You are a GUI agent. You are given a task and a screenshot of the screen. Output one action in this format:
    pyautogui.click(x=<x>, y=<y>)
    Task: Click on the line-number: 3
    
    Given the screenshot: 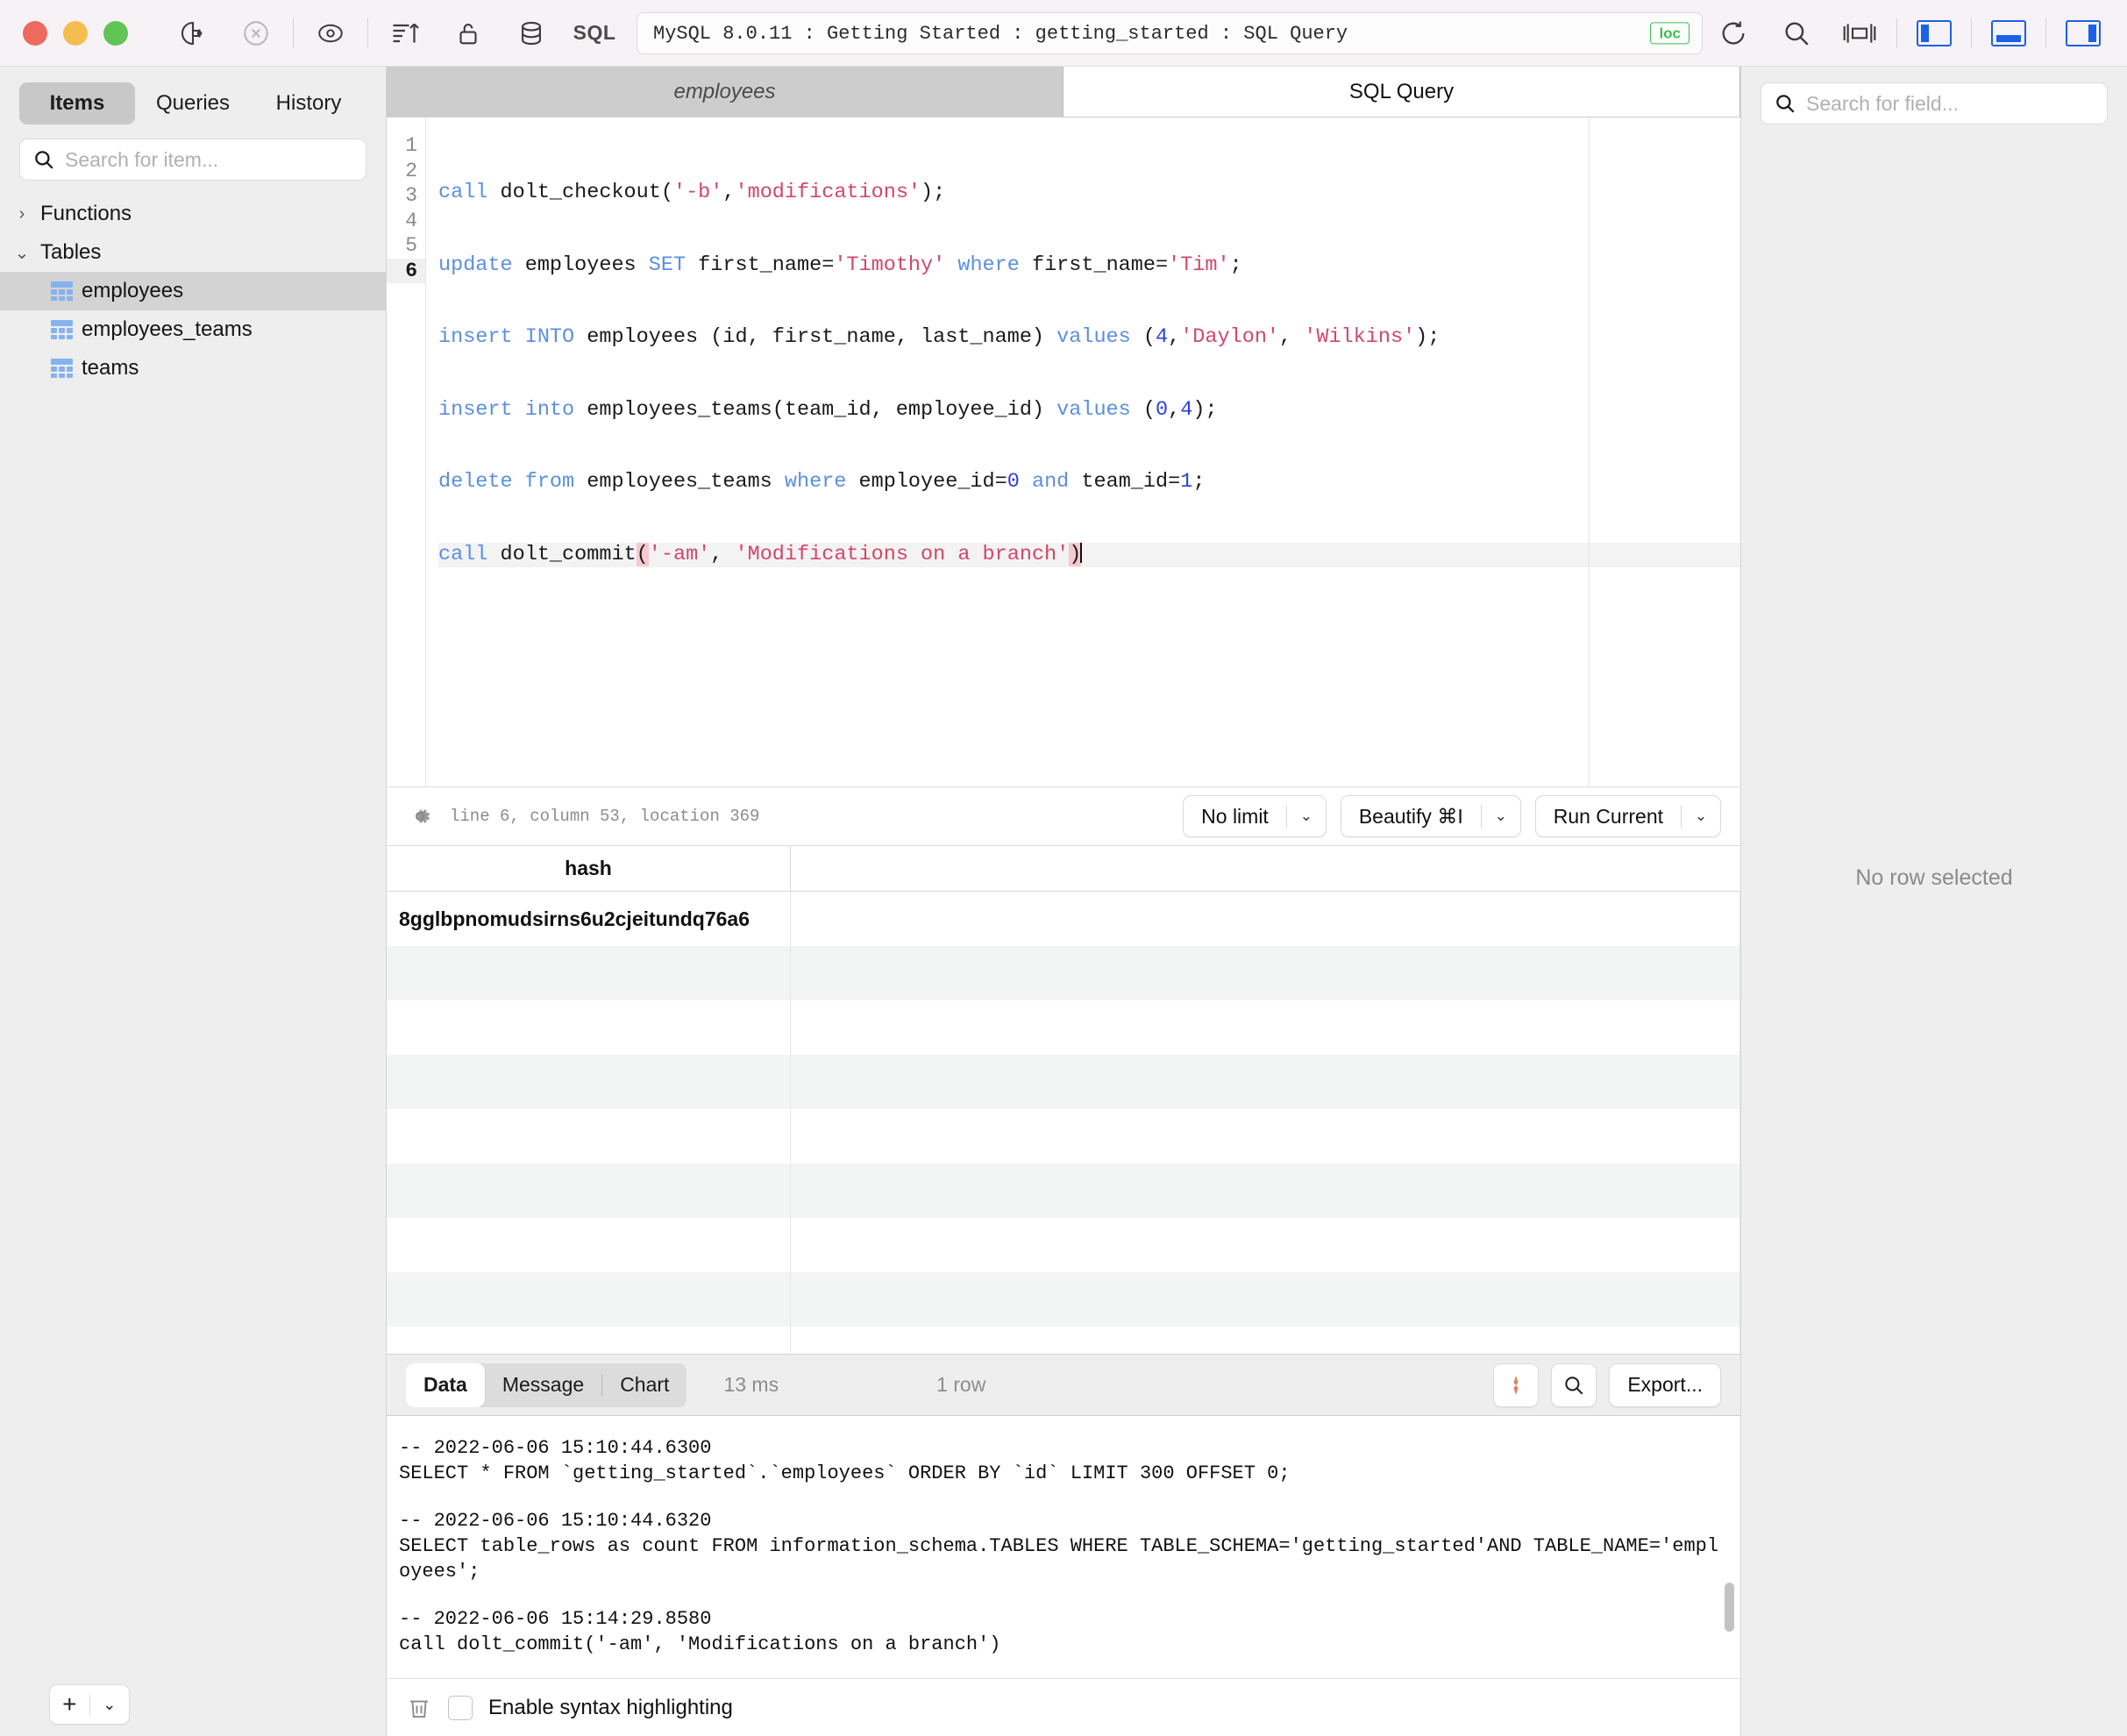 What is the action you would take?
    pyautogui.click(x=411, y=195)
    